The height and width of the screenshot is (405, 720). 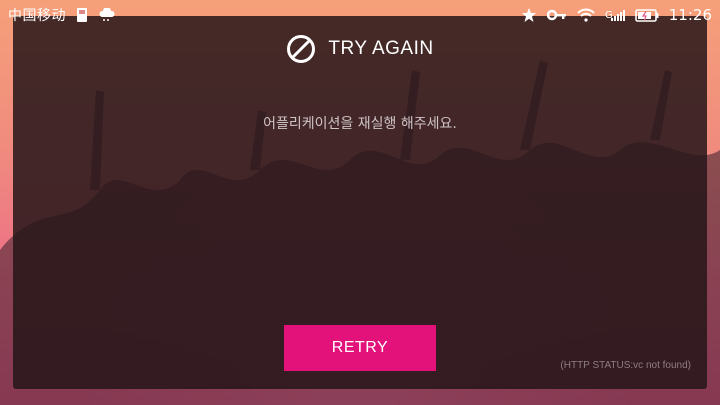 I want to click on star-icon, so click(x=529, y=15).